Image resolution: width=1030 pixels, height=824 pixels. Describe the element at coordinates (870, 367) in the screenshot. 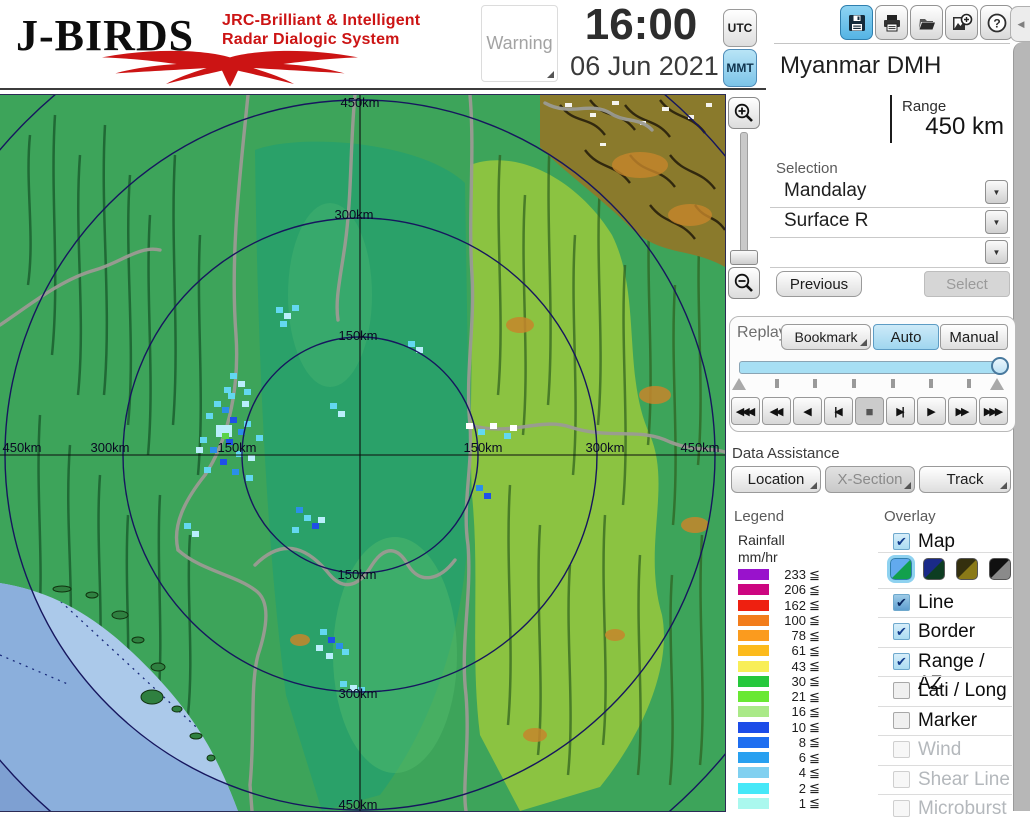

I see `replay-timeline-slider` at that location.